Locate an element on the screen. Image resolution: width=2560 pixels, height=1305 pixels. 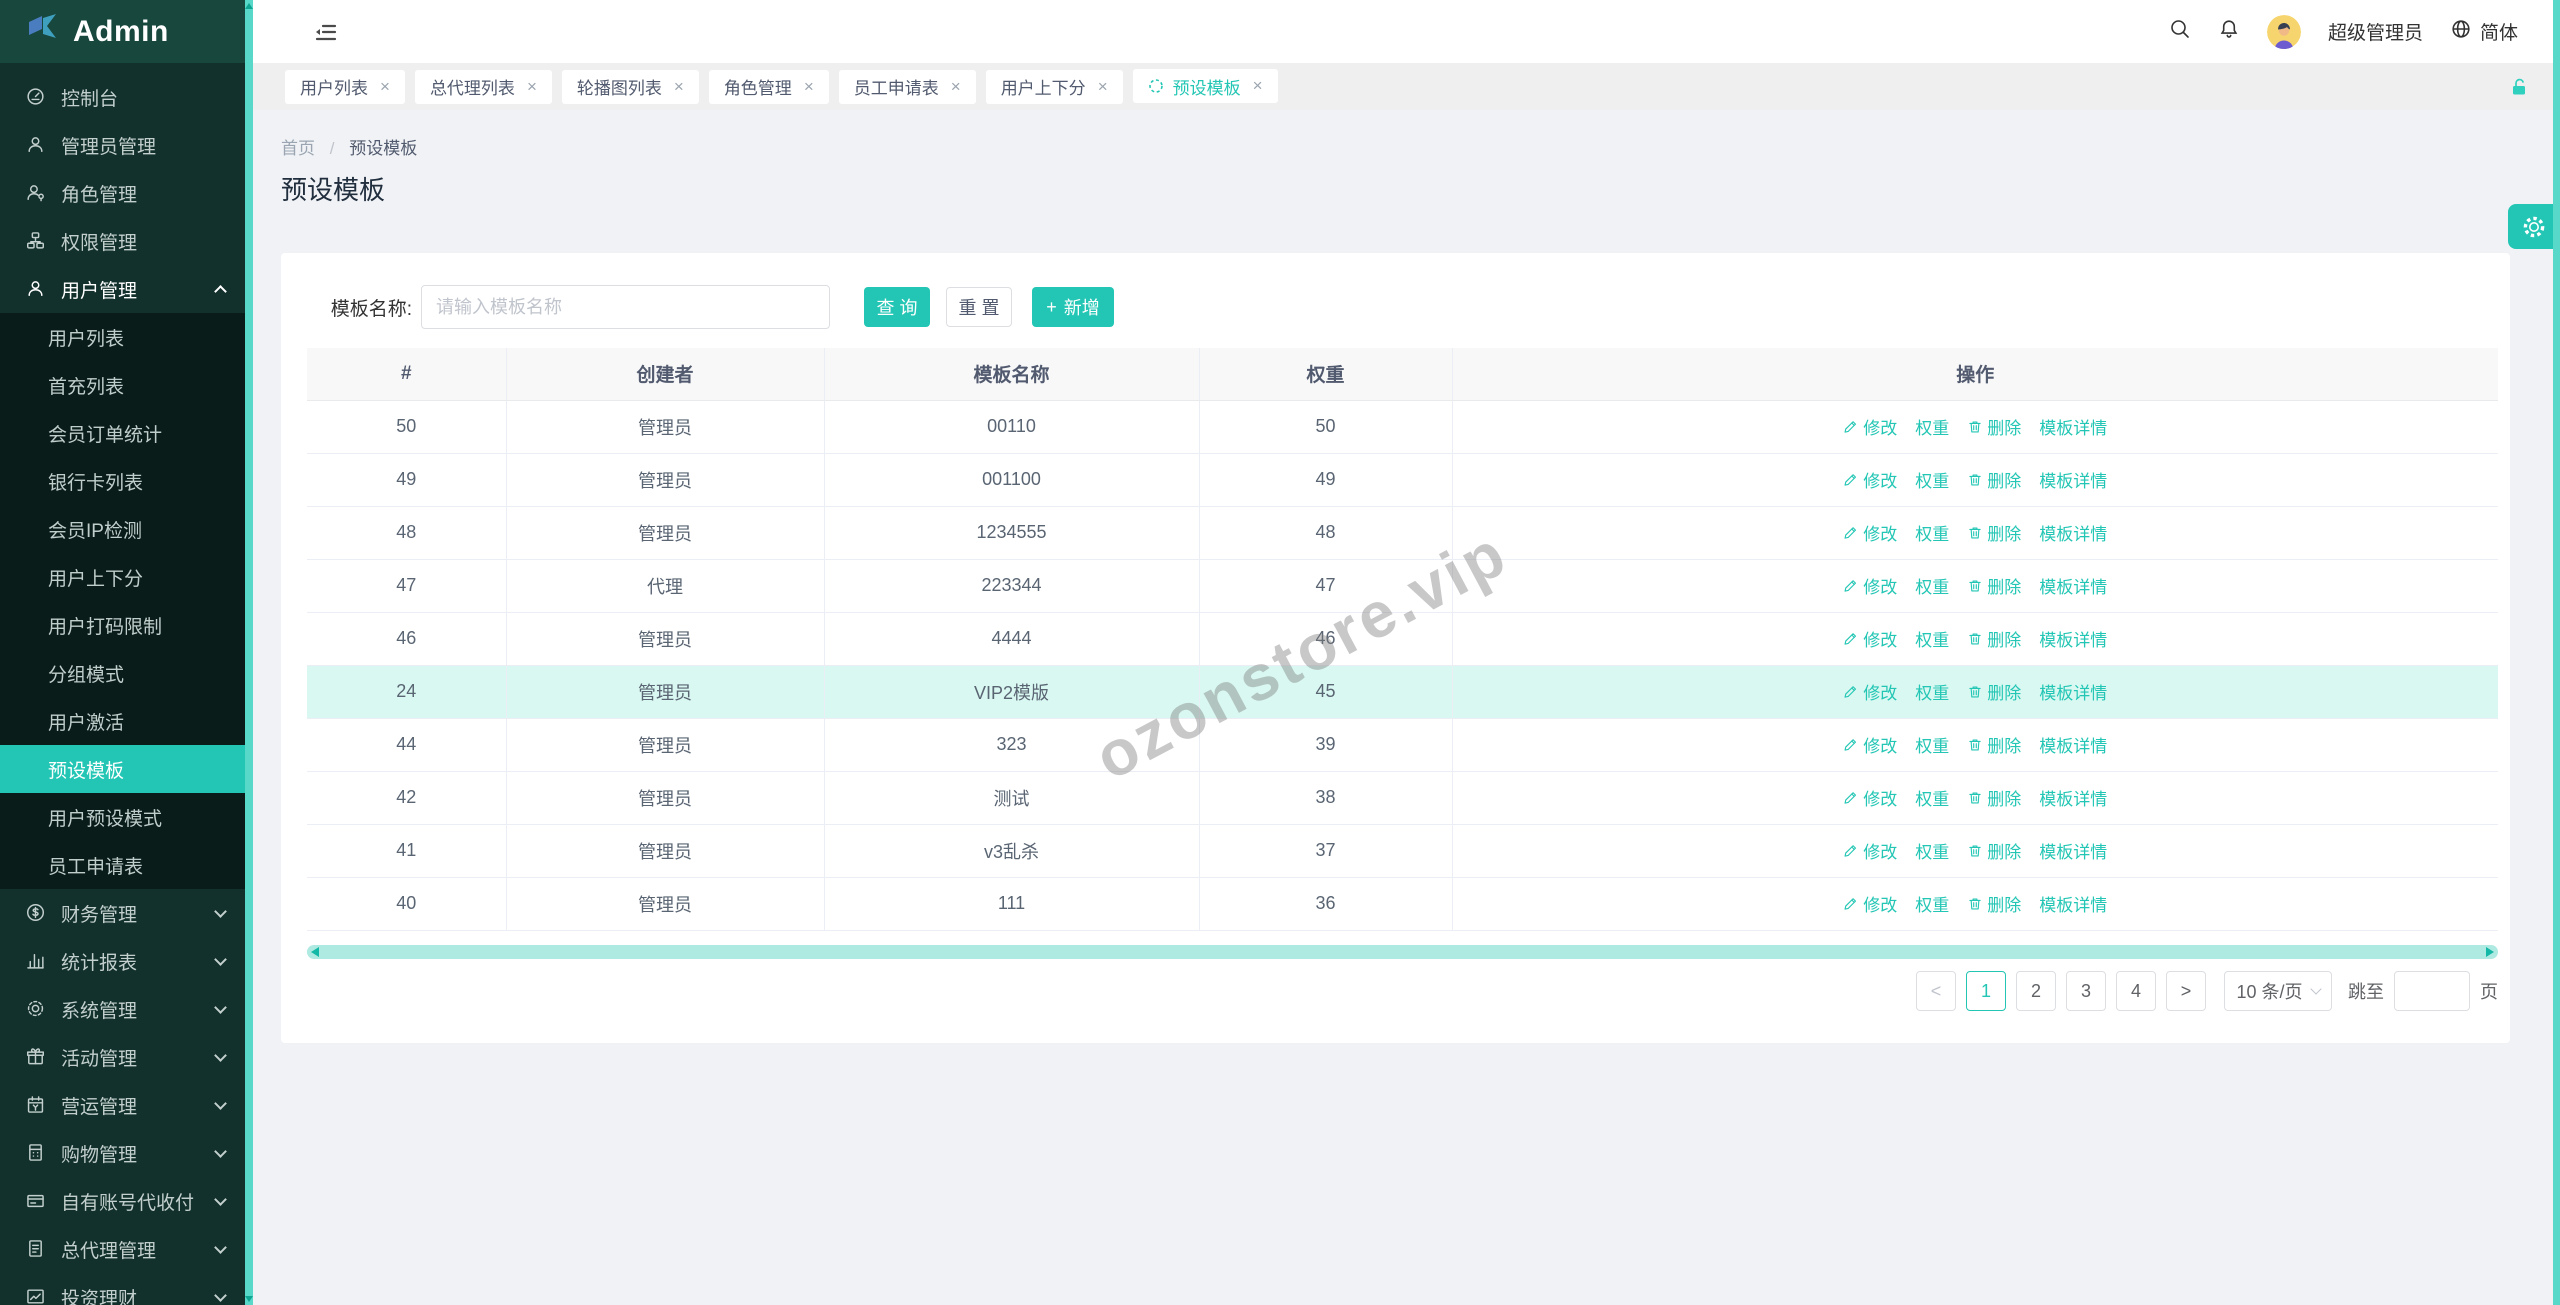
user-name: 超级管理员 is located at coordinates (2375, 31).